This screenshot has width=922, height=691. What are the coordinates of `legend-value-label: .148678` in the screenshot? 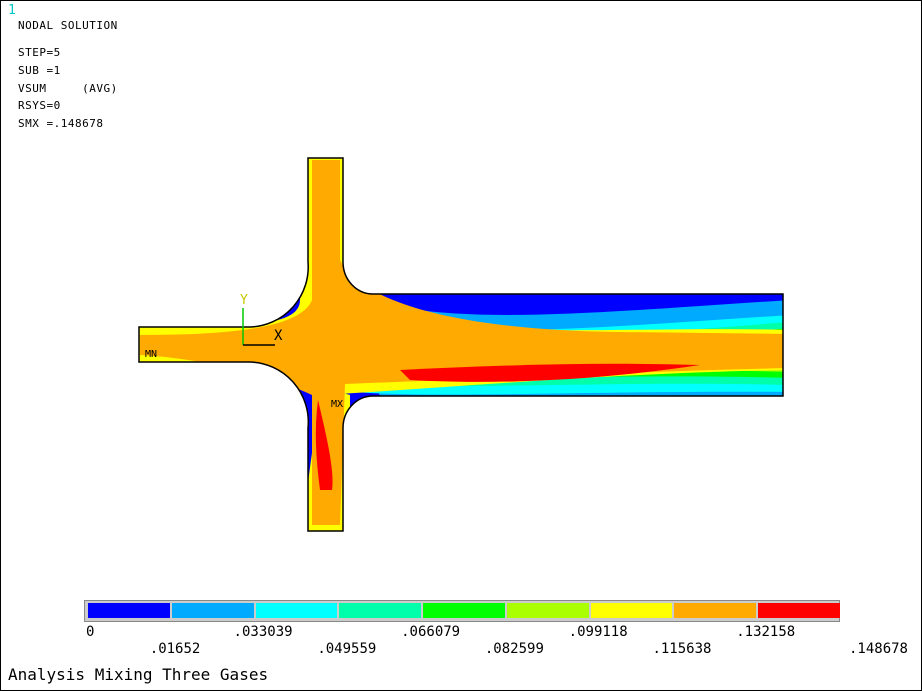 It's located at (878, 649).